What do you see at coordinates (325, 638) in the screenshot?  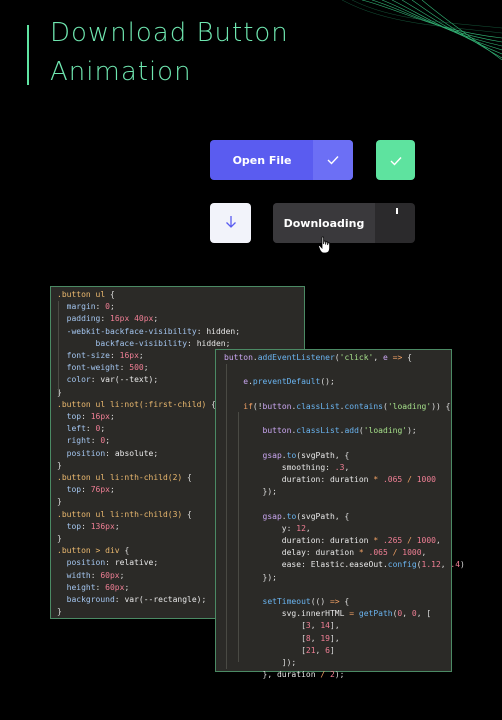 I see `code-token: 19` at bounding box center [325, 638].